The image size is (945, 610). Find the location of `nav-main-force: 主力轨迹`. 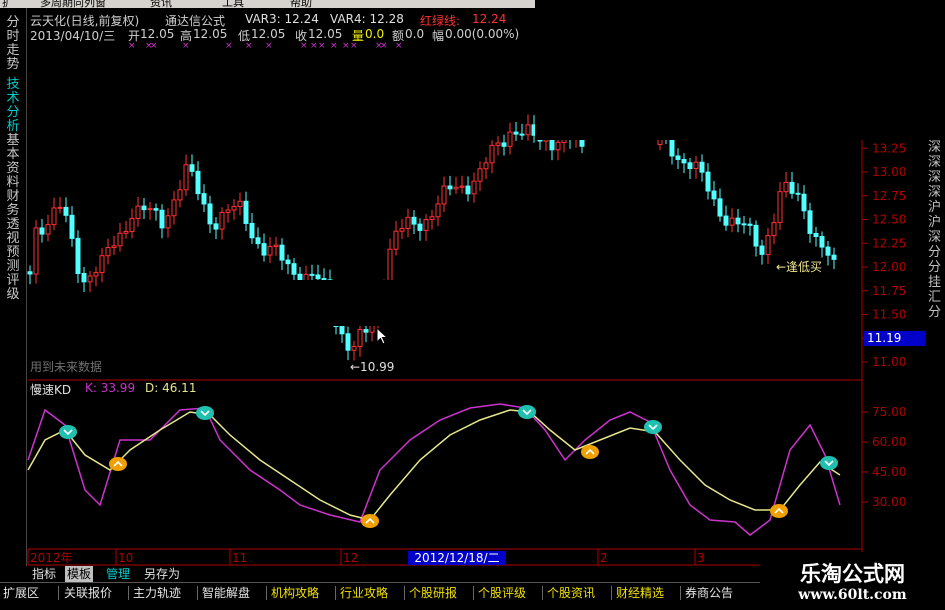

nav-main-force: 主力轨迹 is located at coordinates (157, 593).